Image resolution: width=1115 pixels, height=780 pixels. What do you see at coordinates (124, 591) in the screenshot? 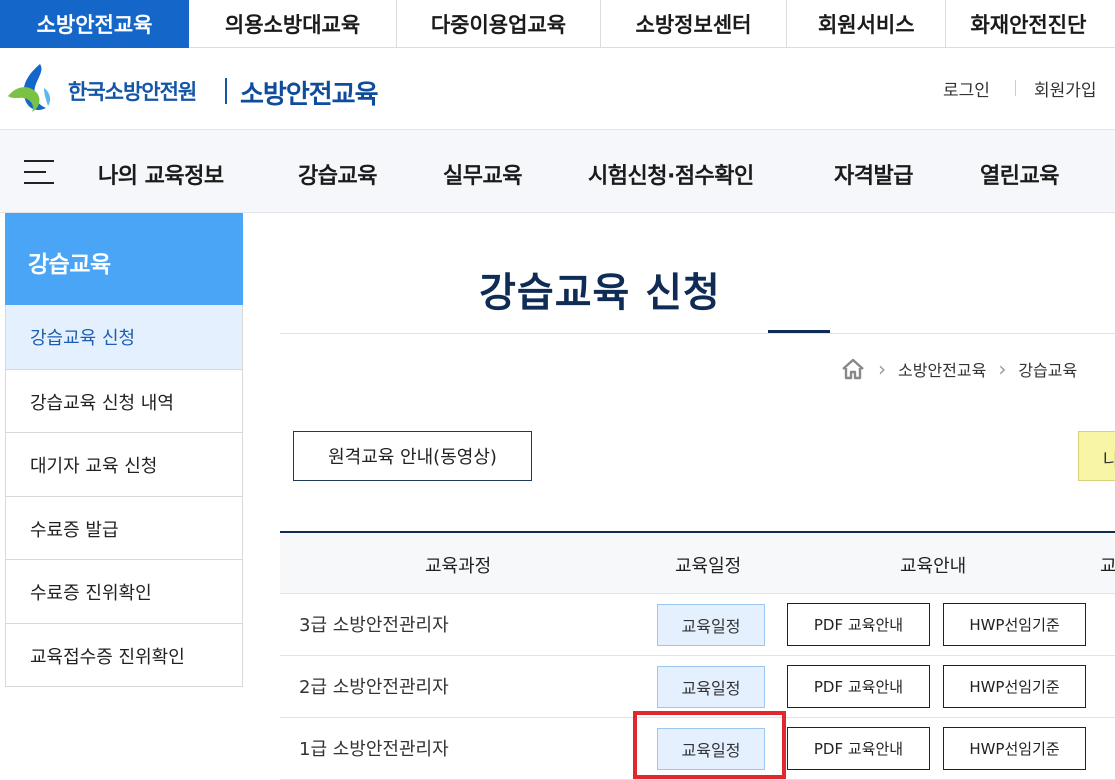
I see `sidebar-item-certificate-verify: 수료증 진위확인` at bounding box center [124, 591].